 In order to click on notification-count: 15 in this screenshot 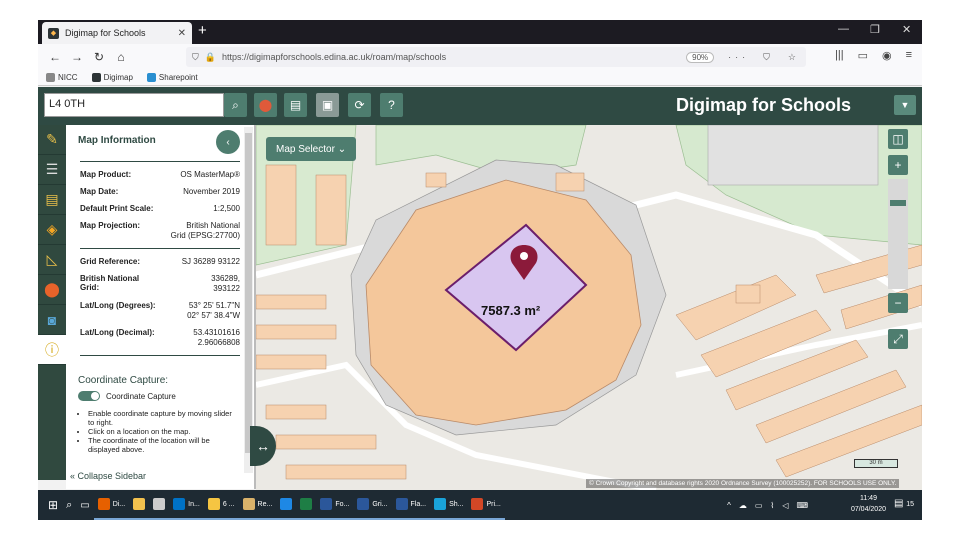, I will do `click(910, 504)`.